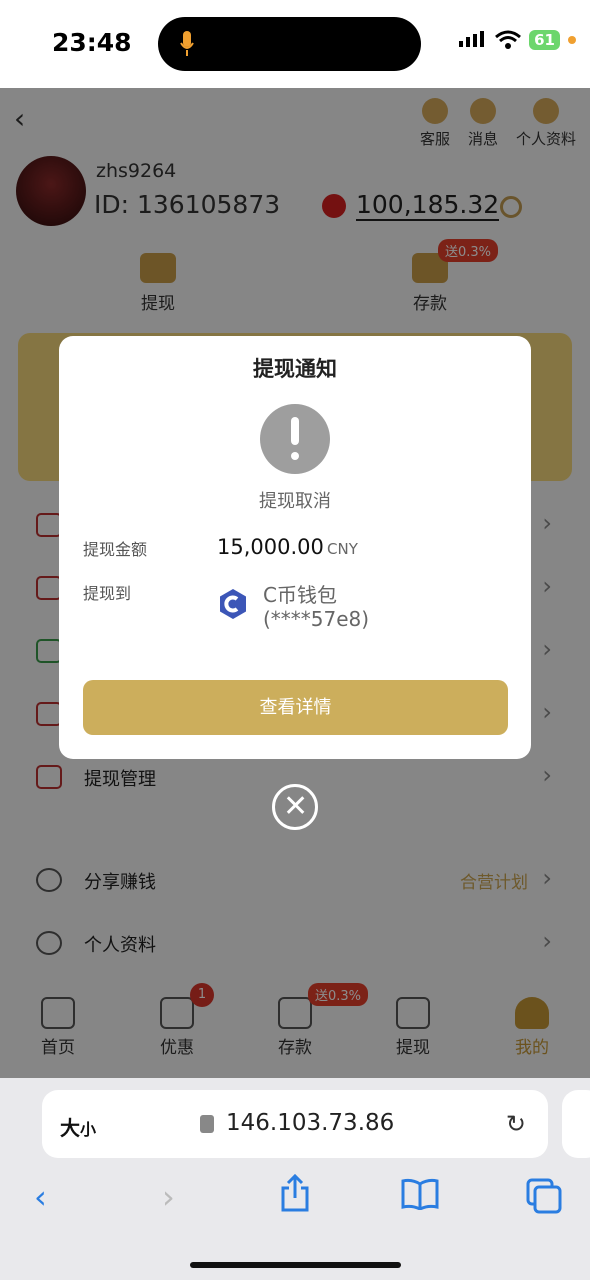 Image resolution: width=590 pixels, height=1280 pixels. I want to click on status-icons: 61, so click(517, 40).